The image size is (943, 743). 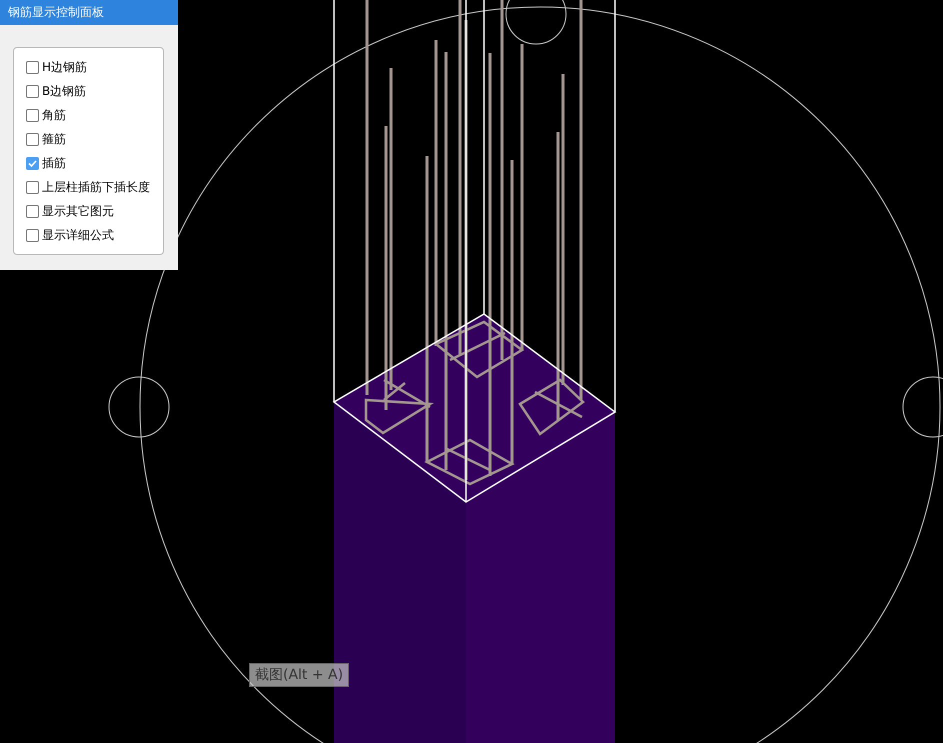 I want to click on checkbox-label: B边钢筋, so click(x=64, y=91).